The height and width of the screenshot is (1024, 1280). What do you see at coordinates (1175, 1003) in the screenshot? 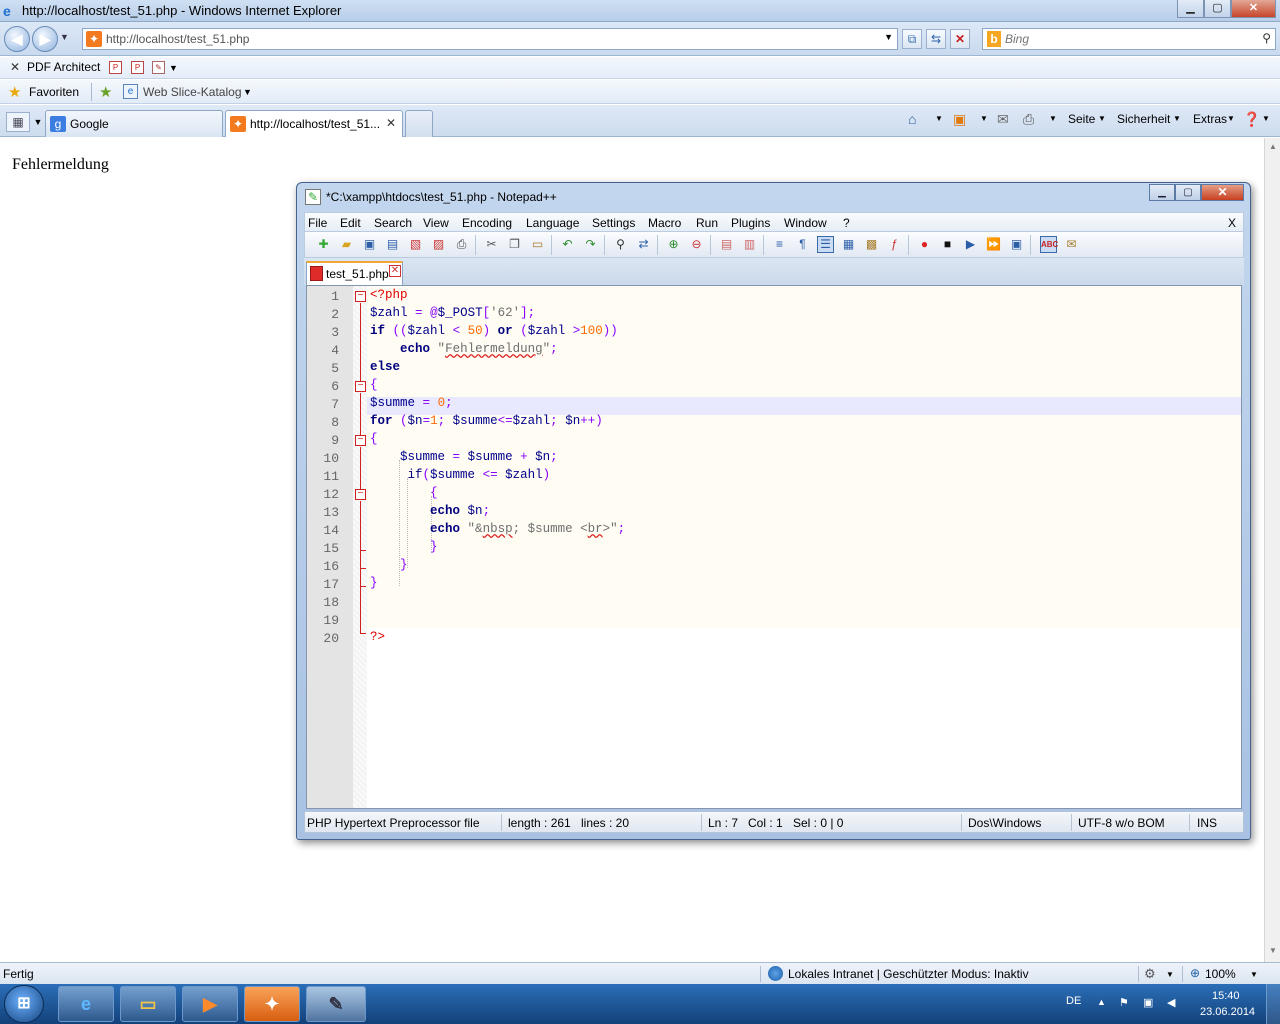
I see `tray-volume-icon: ◀` at bounding box center [1175, 1003].